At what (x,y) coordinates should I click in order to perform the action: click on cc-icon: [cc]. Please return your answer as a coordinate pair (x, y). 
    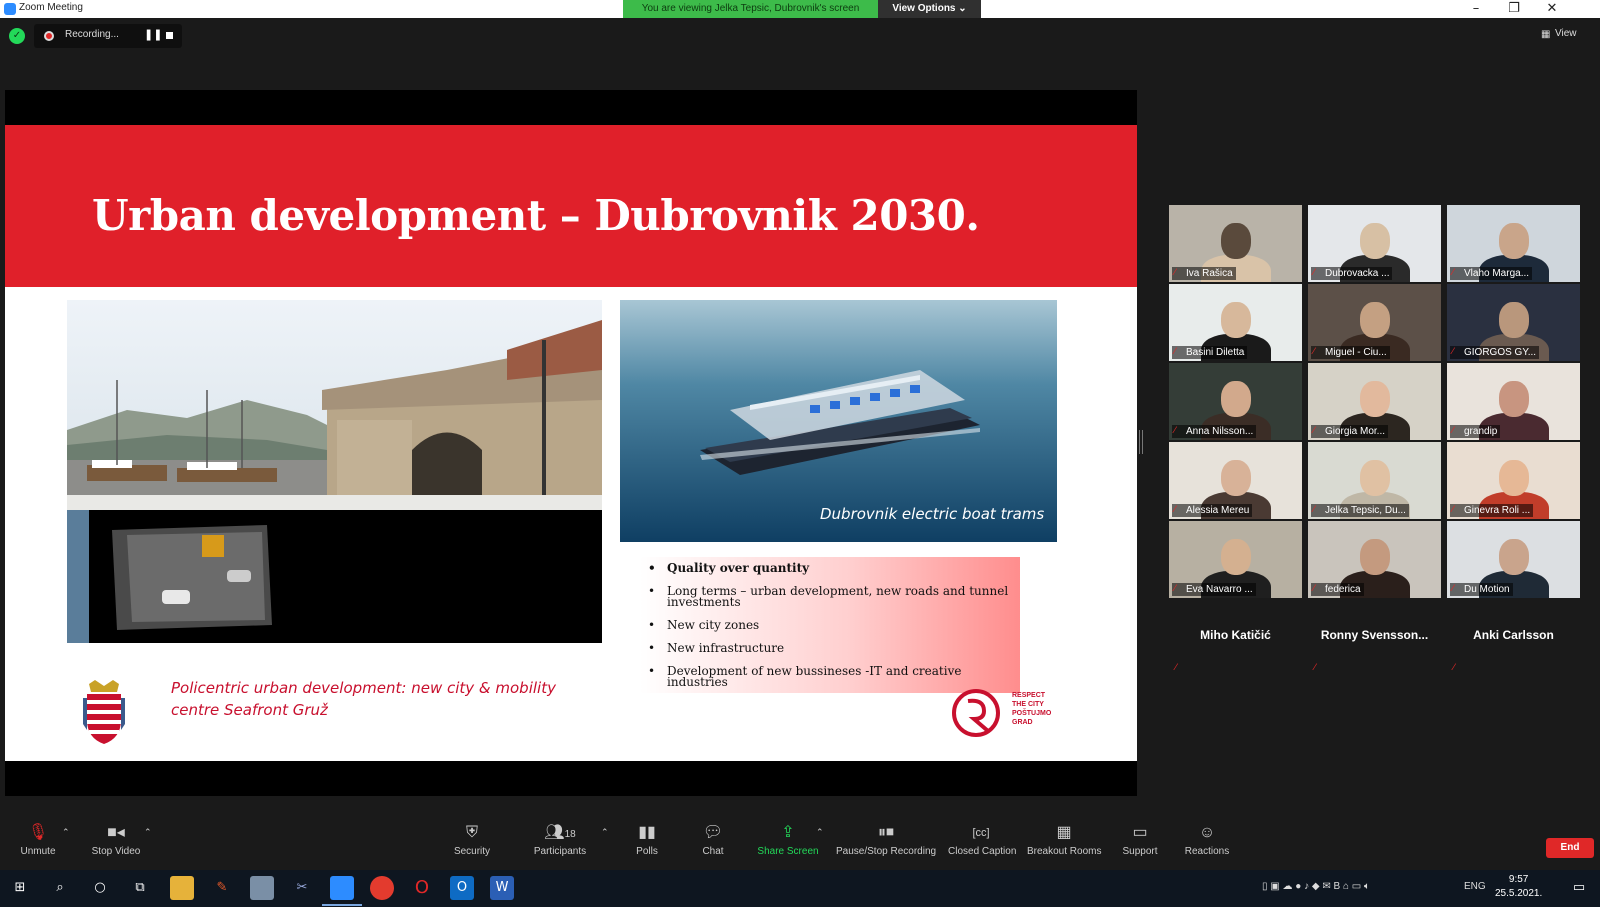
    Looking at the image, I should click on (981, 833).